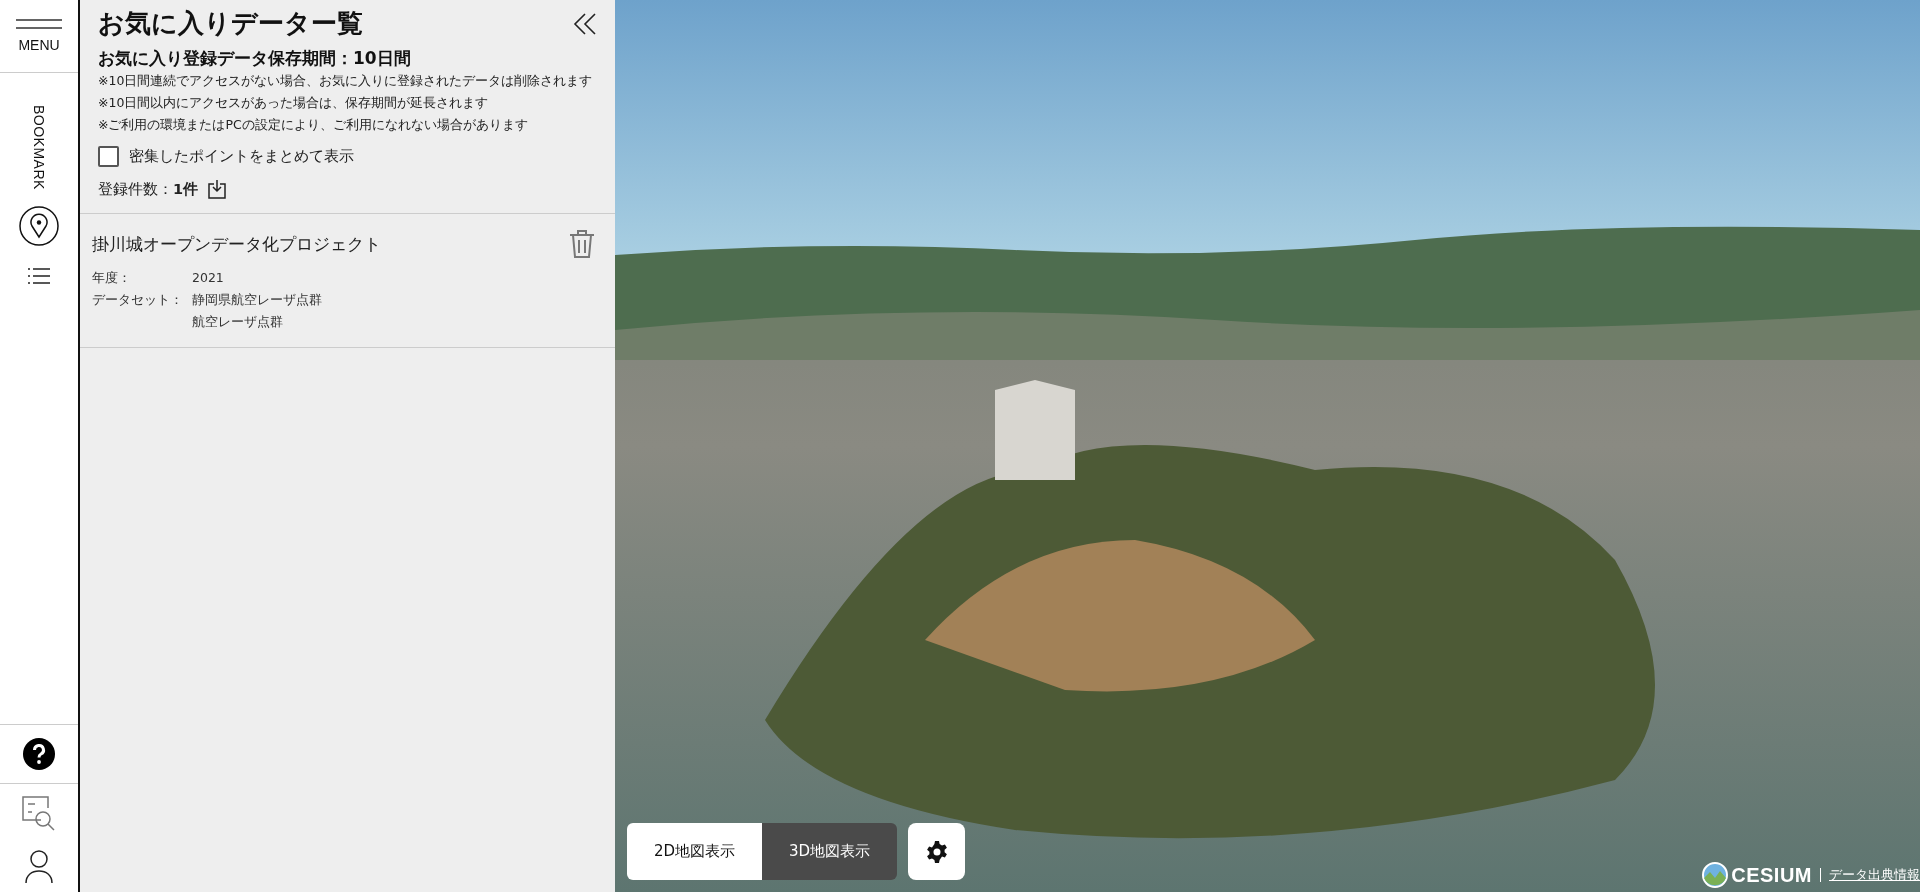 The width and height of the screenshot is (1920, 892). What do you see at coordinates (238, 322) in the screenshot?
I see `field-value: 航空レーザ点群` at bounding box center [238, 322].